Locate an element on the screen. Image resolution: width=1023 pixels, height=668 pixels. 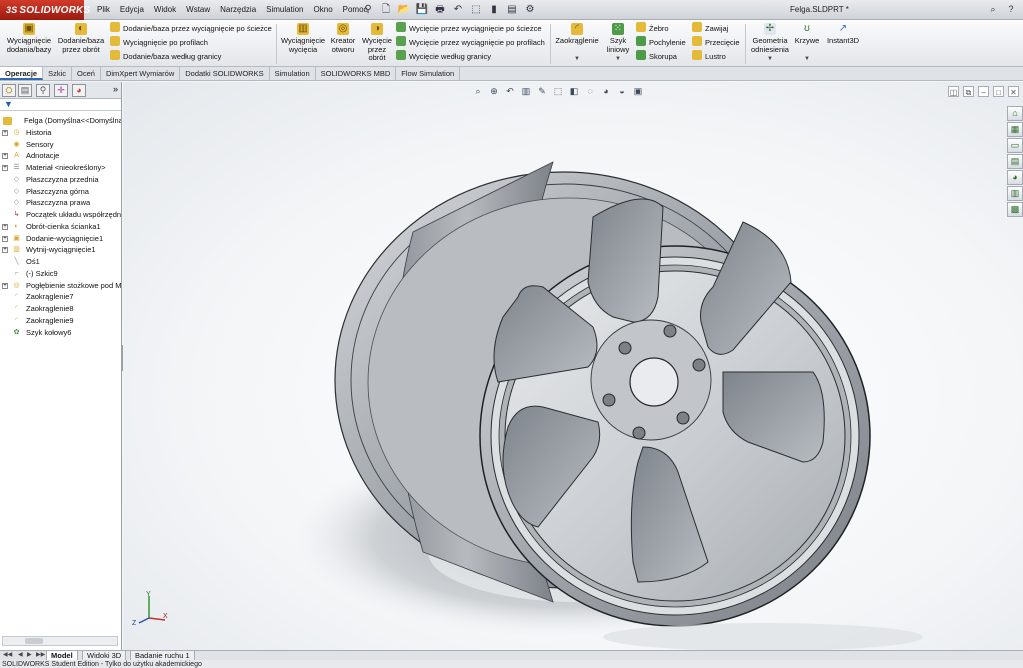
reference-geometry-button: ✢ Geometria odniesienia is located at coordinates (770, 38).